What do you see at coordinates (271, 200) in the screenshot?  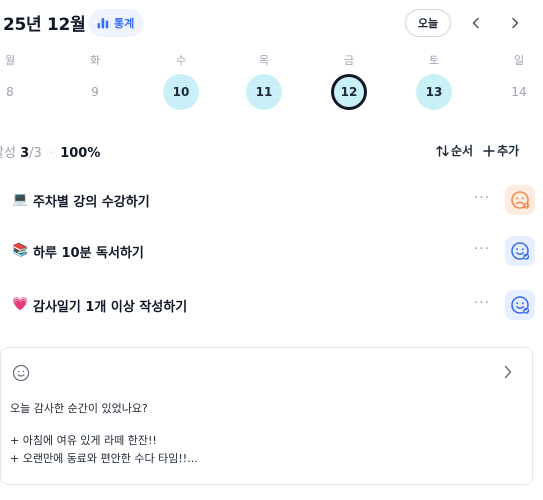 I see `task-item: 💻 주차별 강의 수강하기 ···` at bounding box center [271, 200].